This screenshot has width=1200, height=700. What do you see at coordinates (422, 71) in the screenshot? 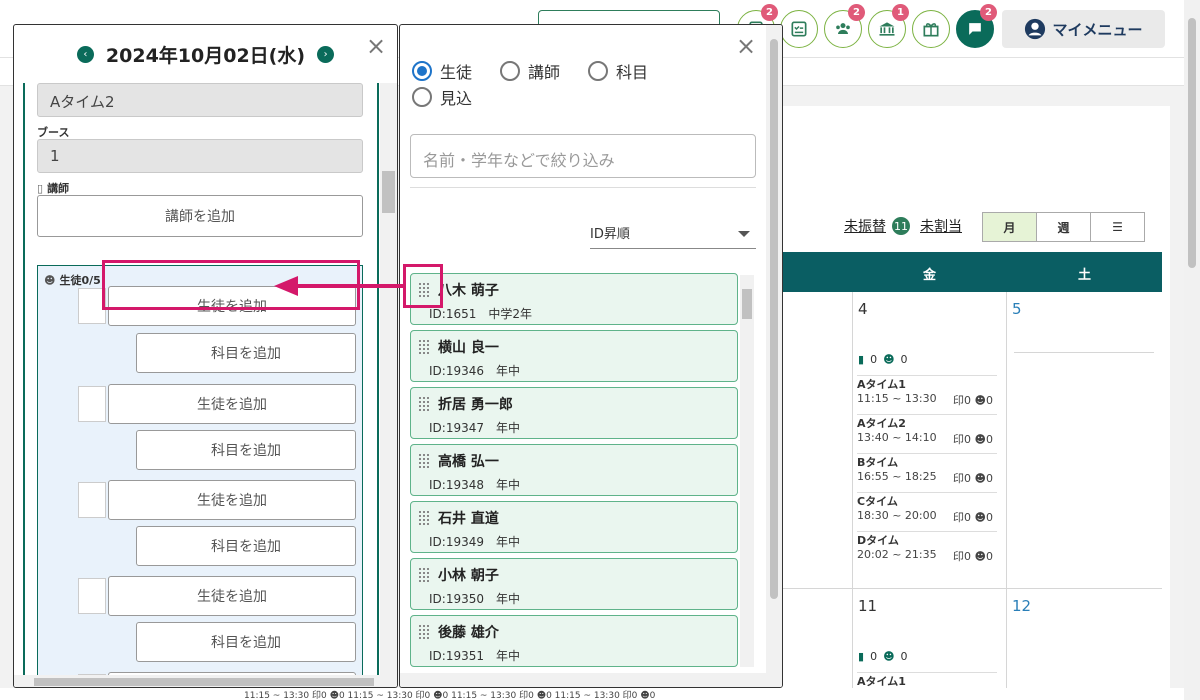
I see `radio-button-selected` at bounding box center [422, 71].